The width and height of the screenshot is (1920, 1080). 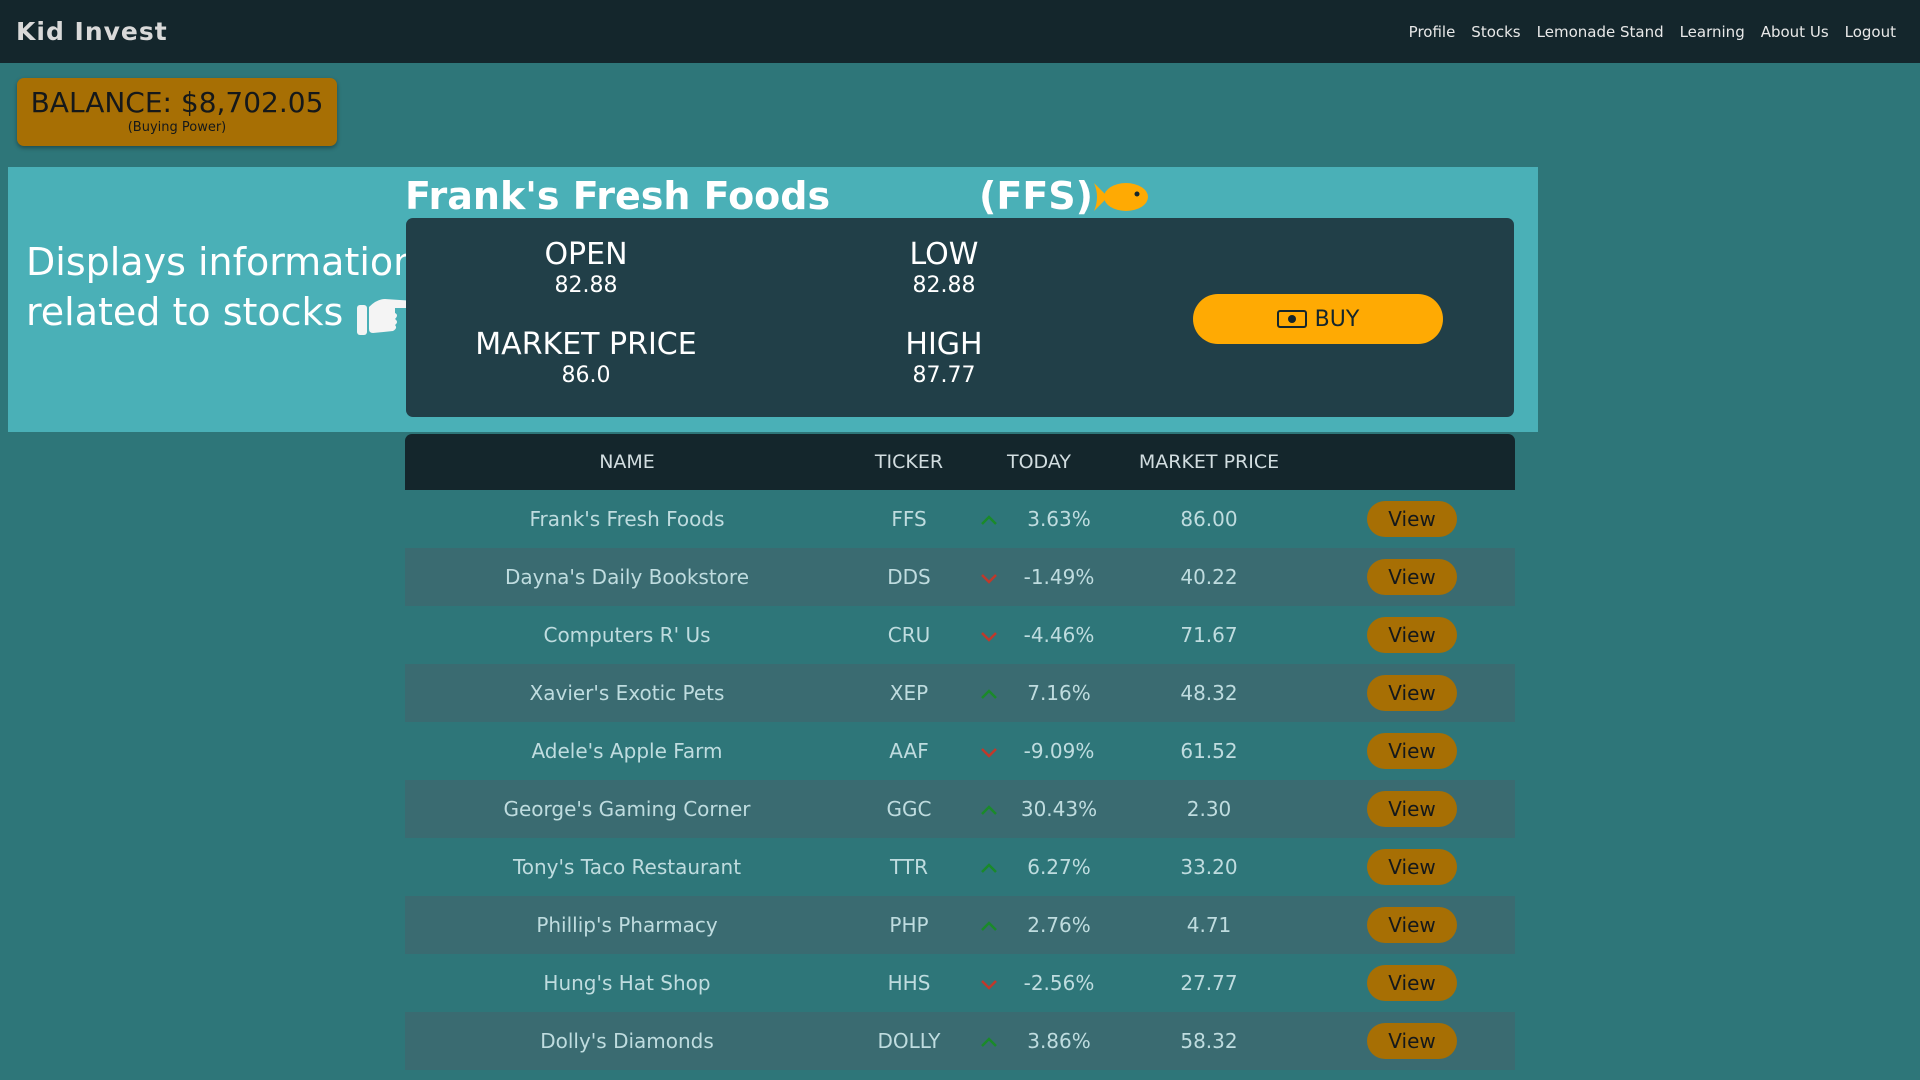 What do you see at coordinates (627, 867) in the screenshot?
I see `cell-name: Tony's Taco Restaurant` at bounding box center [627, 867].